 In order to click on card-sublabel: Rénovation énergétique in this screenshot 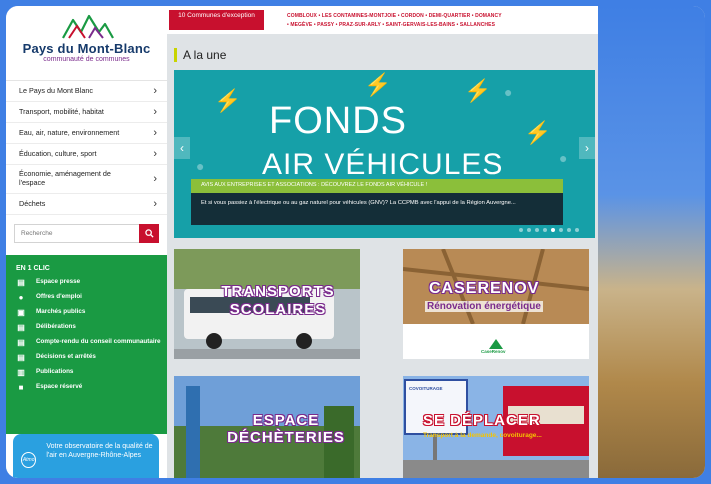, I will do `click(484, 306)`.